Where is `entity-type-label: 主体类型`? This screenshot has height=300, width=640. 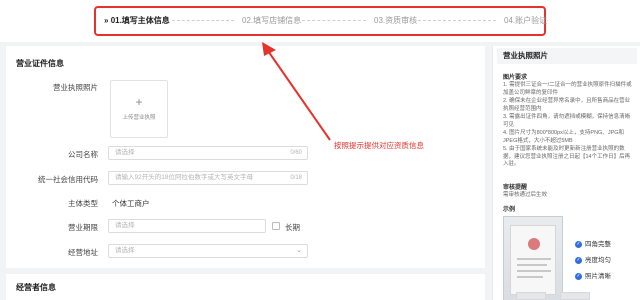
entity-type-label: 主体类型 is located at coordinates (83, 203).